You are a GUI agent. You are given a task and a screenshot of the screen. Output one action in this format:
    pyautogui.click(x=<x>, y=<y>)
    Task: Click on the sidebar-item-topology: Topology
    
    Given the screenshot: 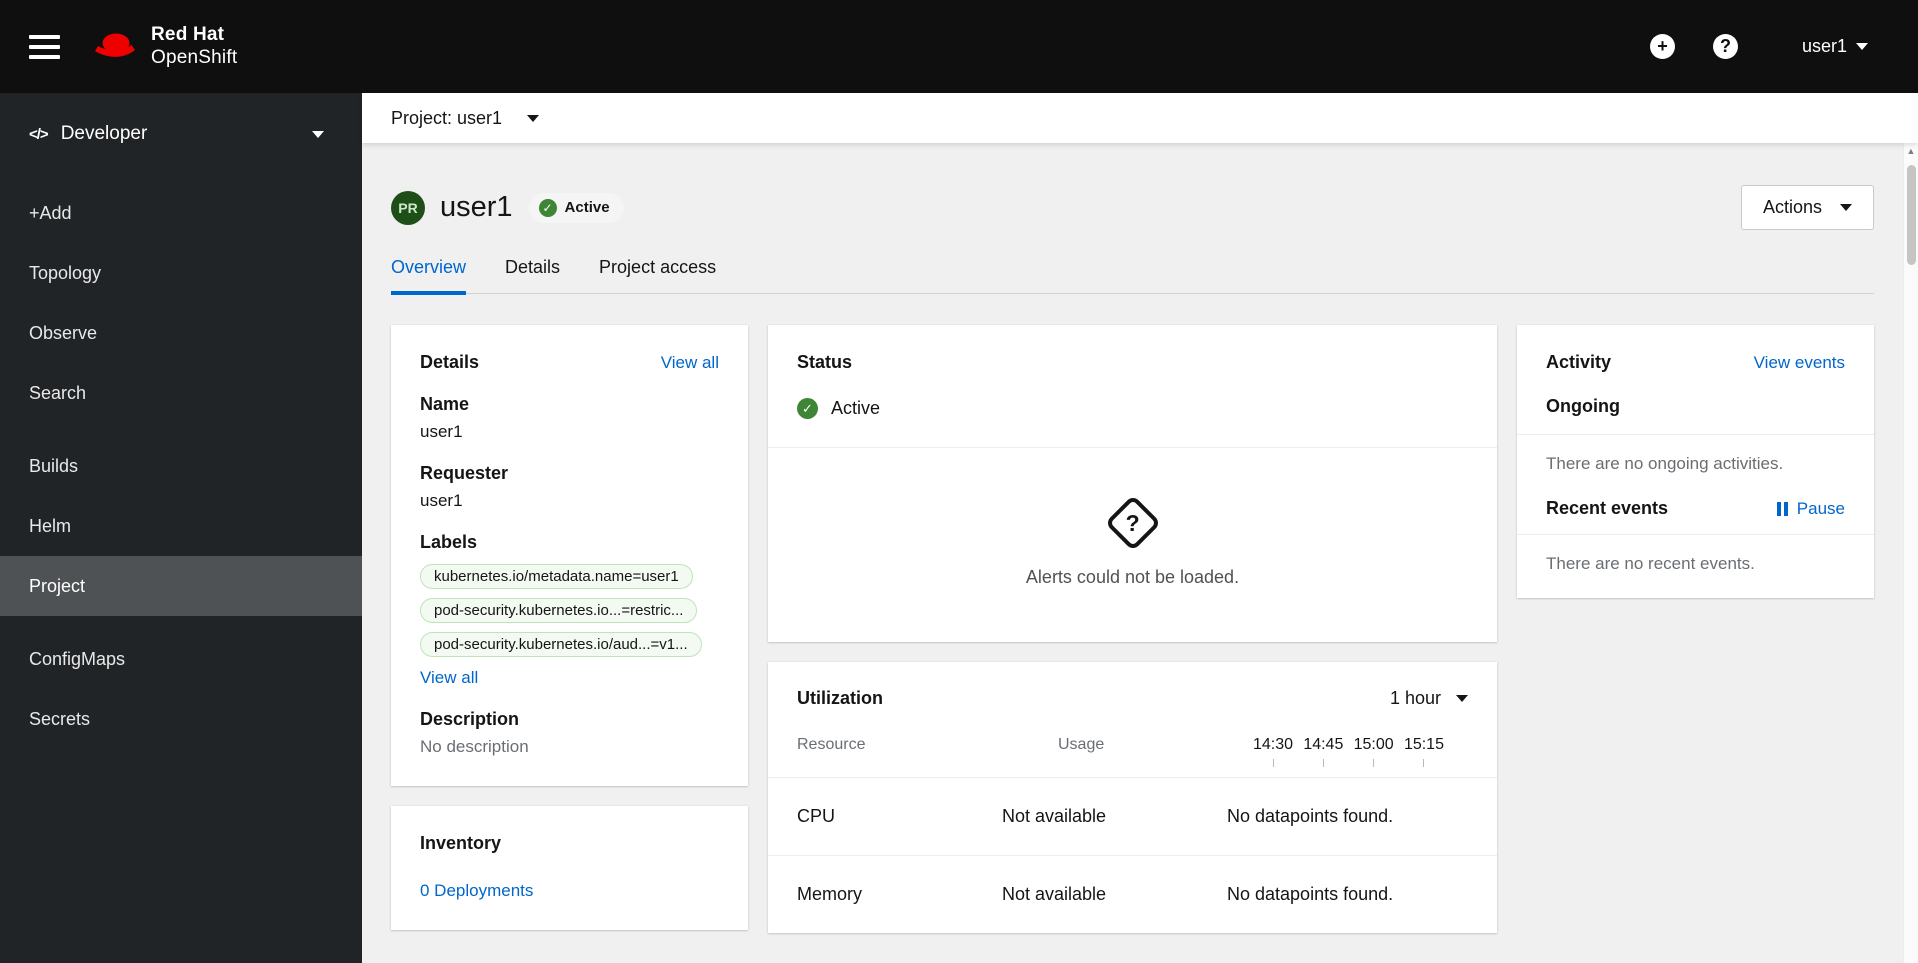 What is the action you would take?
    pyautogui.click(x=181, y=273)
    